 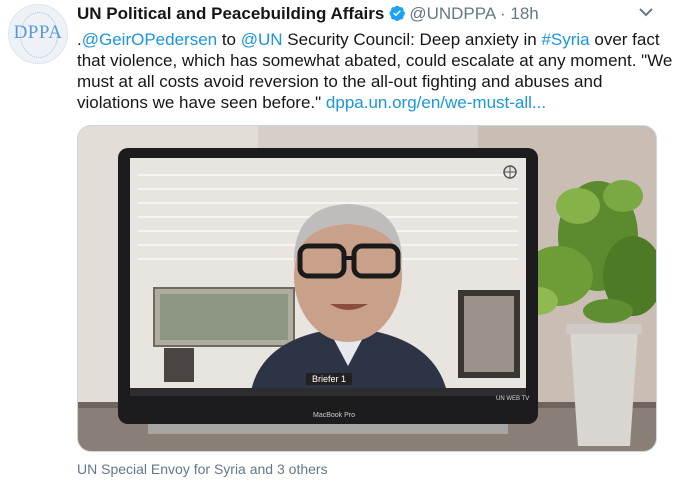 What do you see at coordinates (513, 399) in the screenshot?
I see `tv-label: UN WEB TV` at bounding box center [513, 399].